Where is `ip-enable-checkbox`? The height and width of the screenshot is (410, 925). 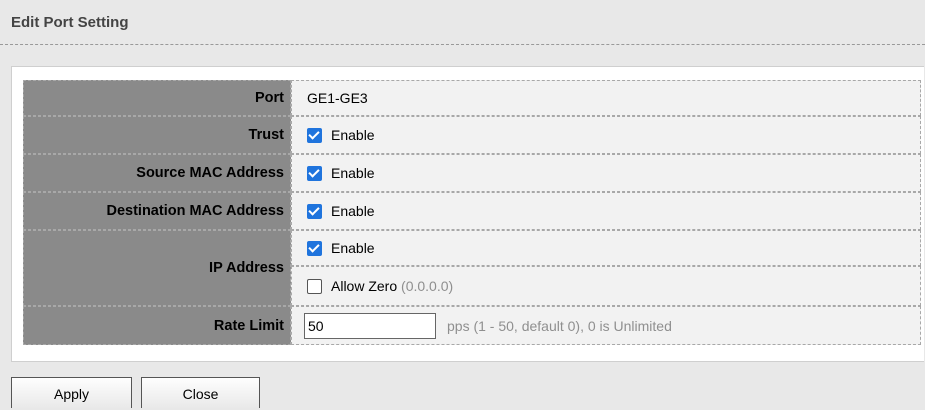 ip-enable-checkbox is located at coordinates (314, 248).